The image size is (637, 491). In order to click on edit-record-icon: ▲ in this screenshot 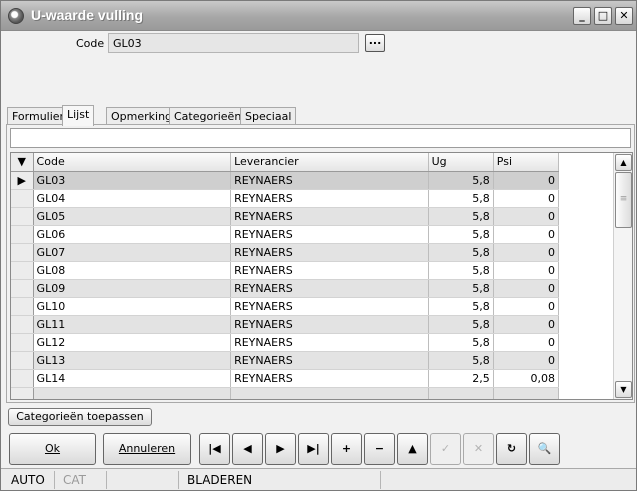, I will do `click(412, 449)`.